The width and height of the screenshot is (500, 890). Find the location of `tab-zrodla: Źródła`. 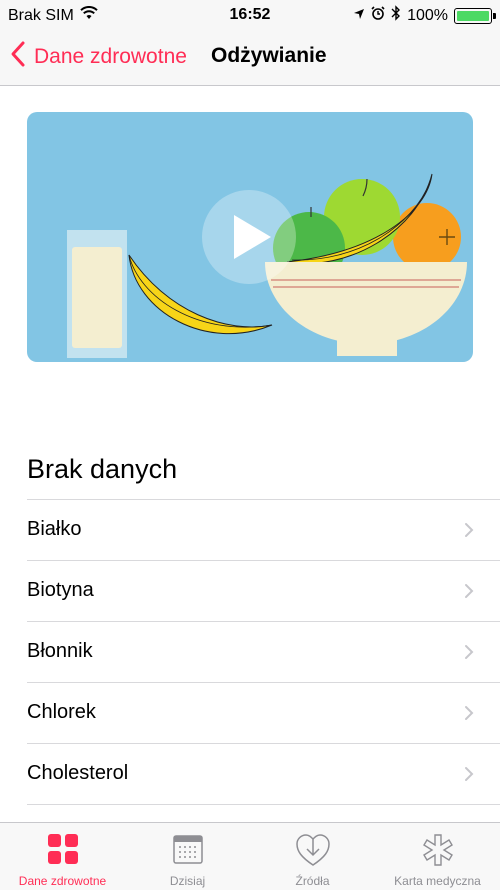

tab-zrodla: Źródła is located at coordinates (312, 856).